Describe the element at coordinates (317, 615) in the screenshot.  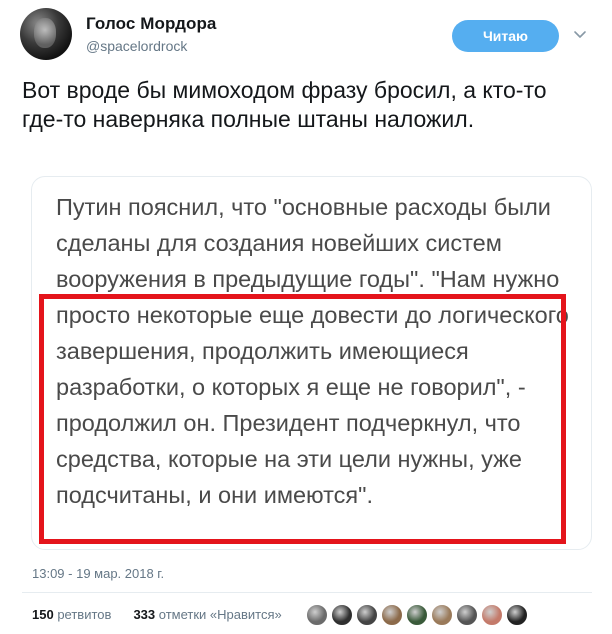
I see `avatar-1-icon` at that location.